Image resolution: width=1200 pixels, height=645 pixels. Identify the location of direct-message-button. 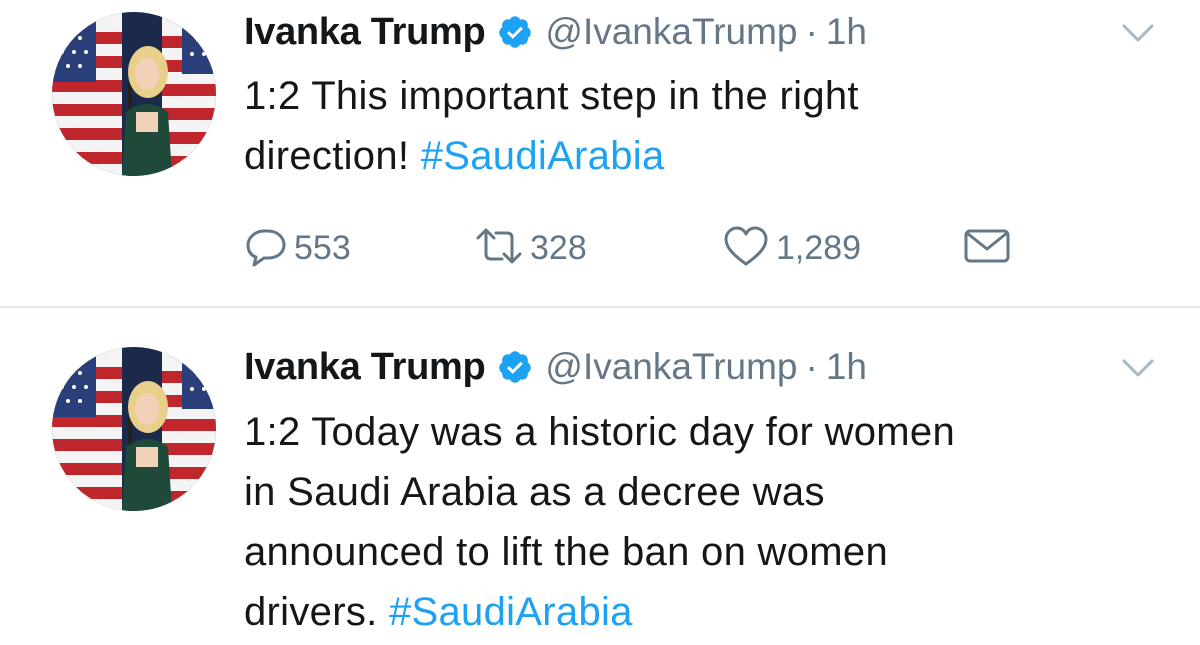
(987, 248).